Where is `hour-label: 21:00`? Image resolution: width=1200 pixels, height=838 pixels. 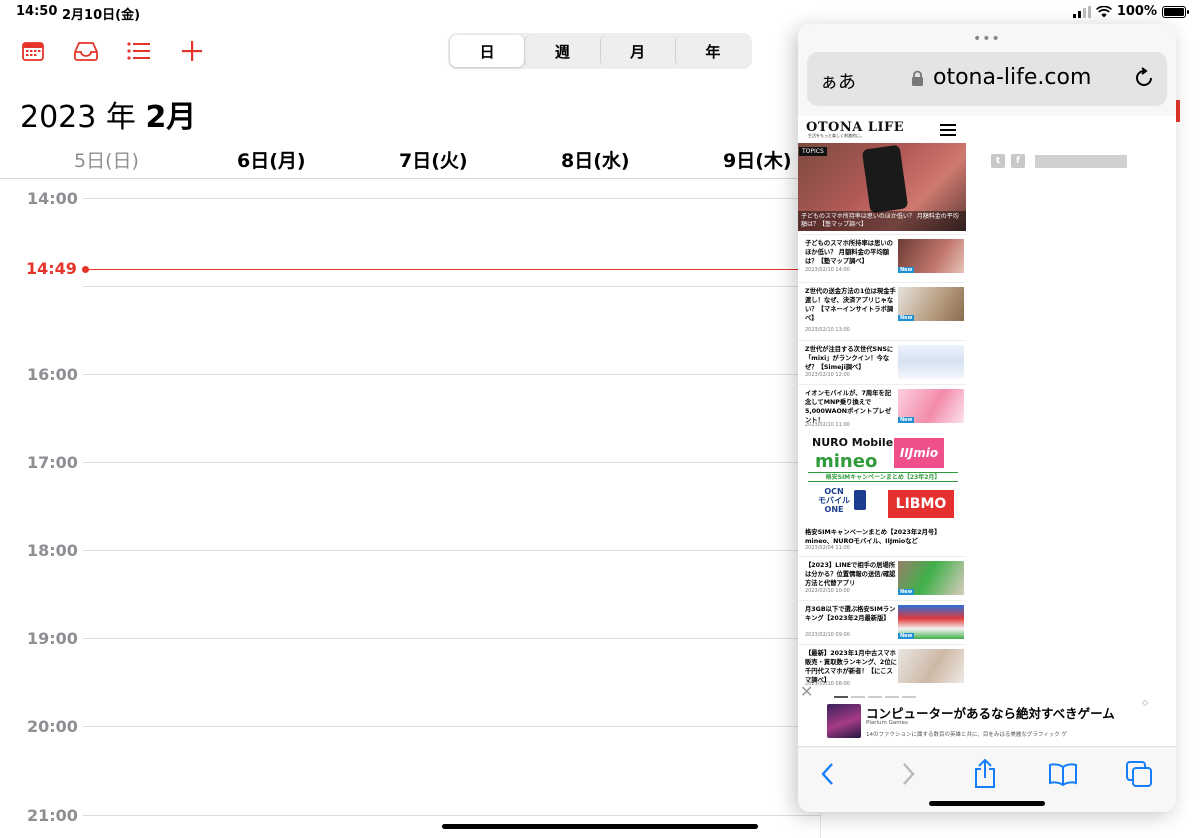
hour-label: 21:00 is located at coordinates (52, 815).